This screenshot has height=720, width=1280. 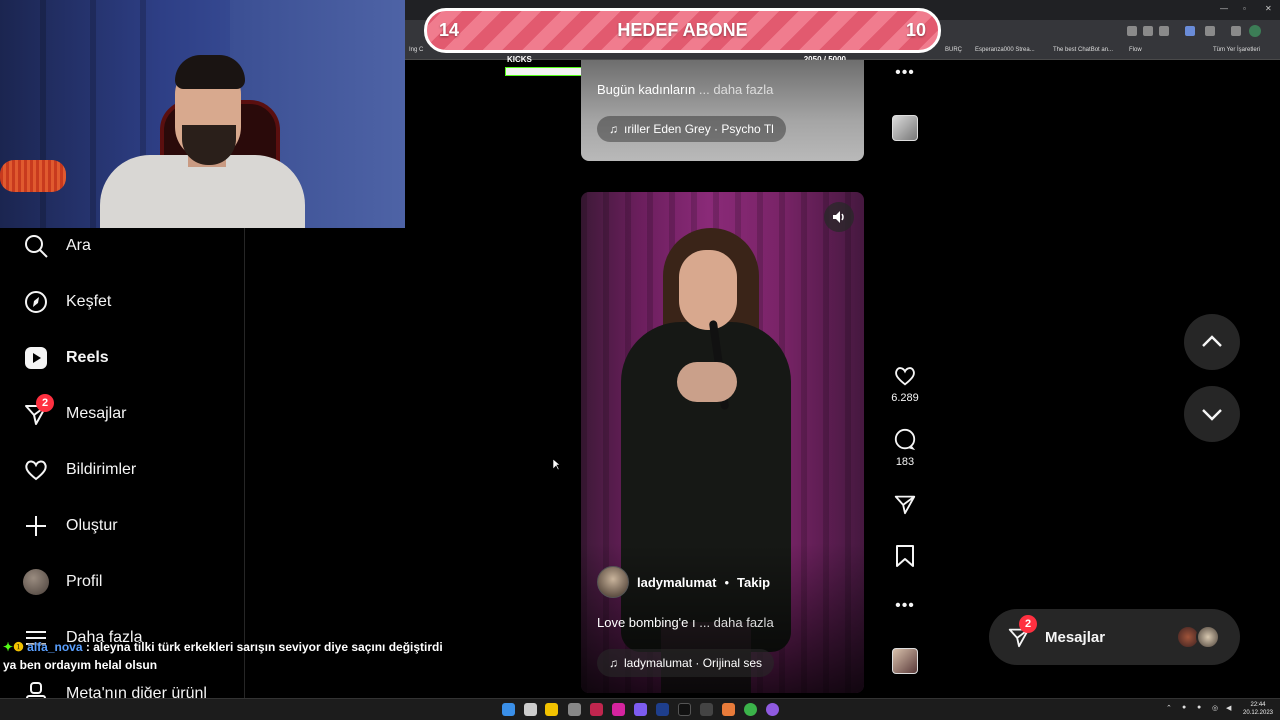 I want to click on chevron-up-icon, so click(x=1212, y=341).